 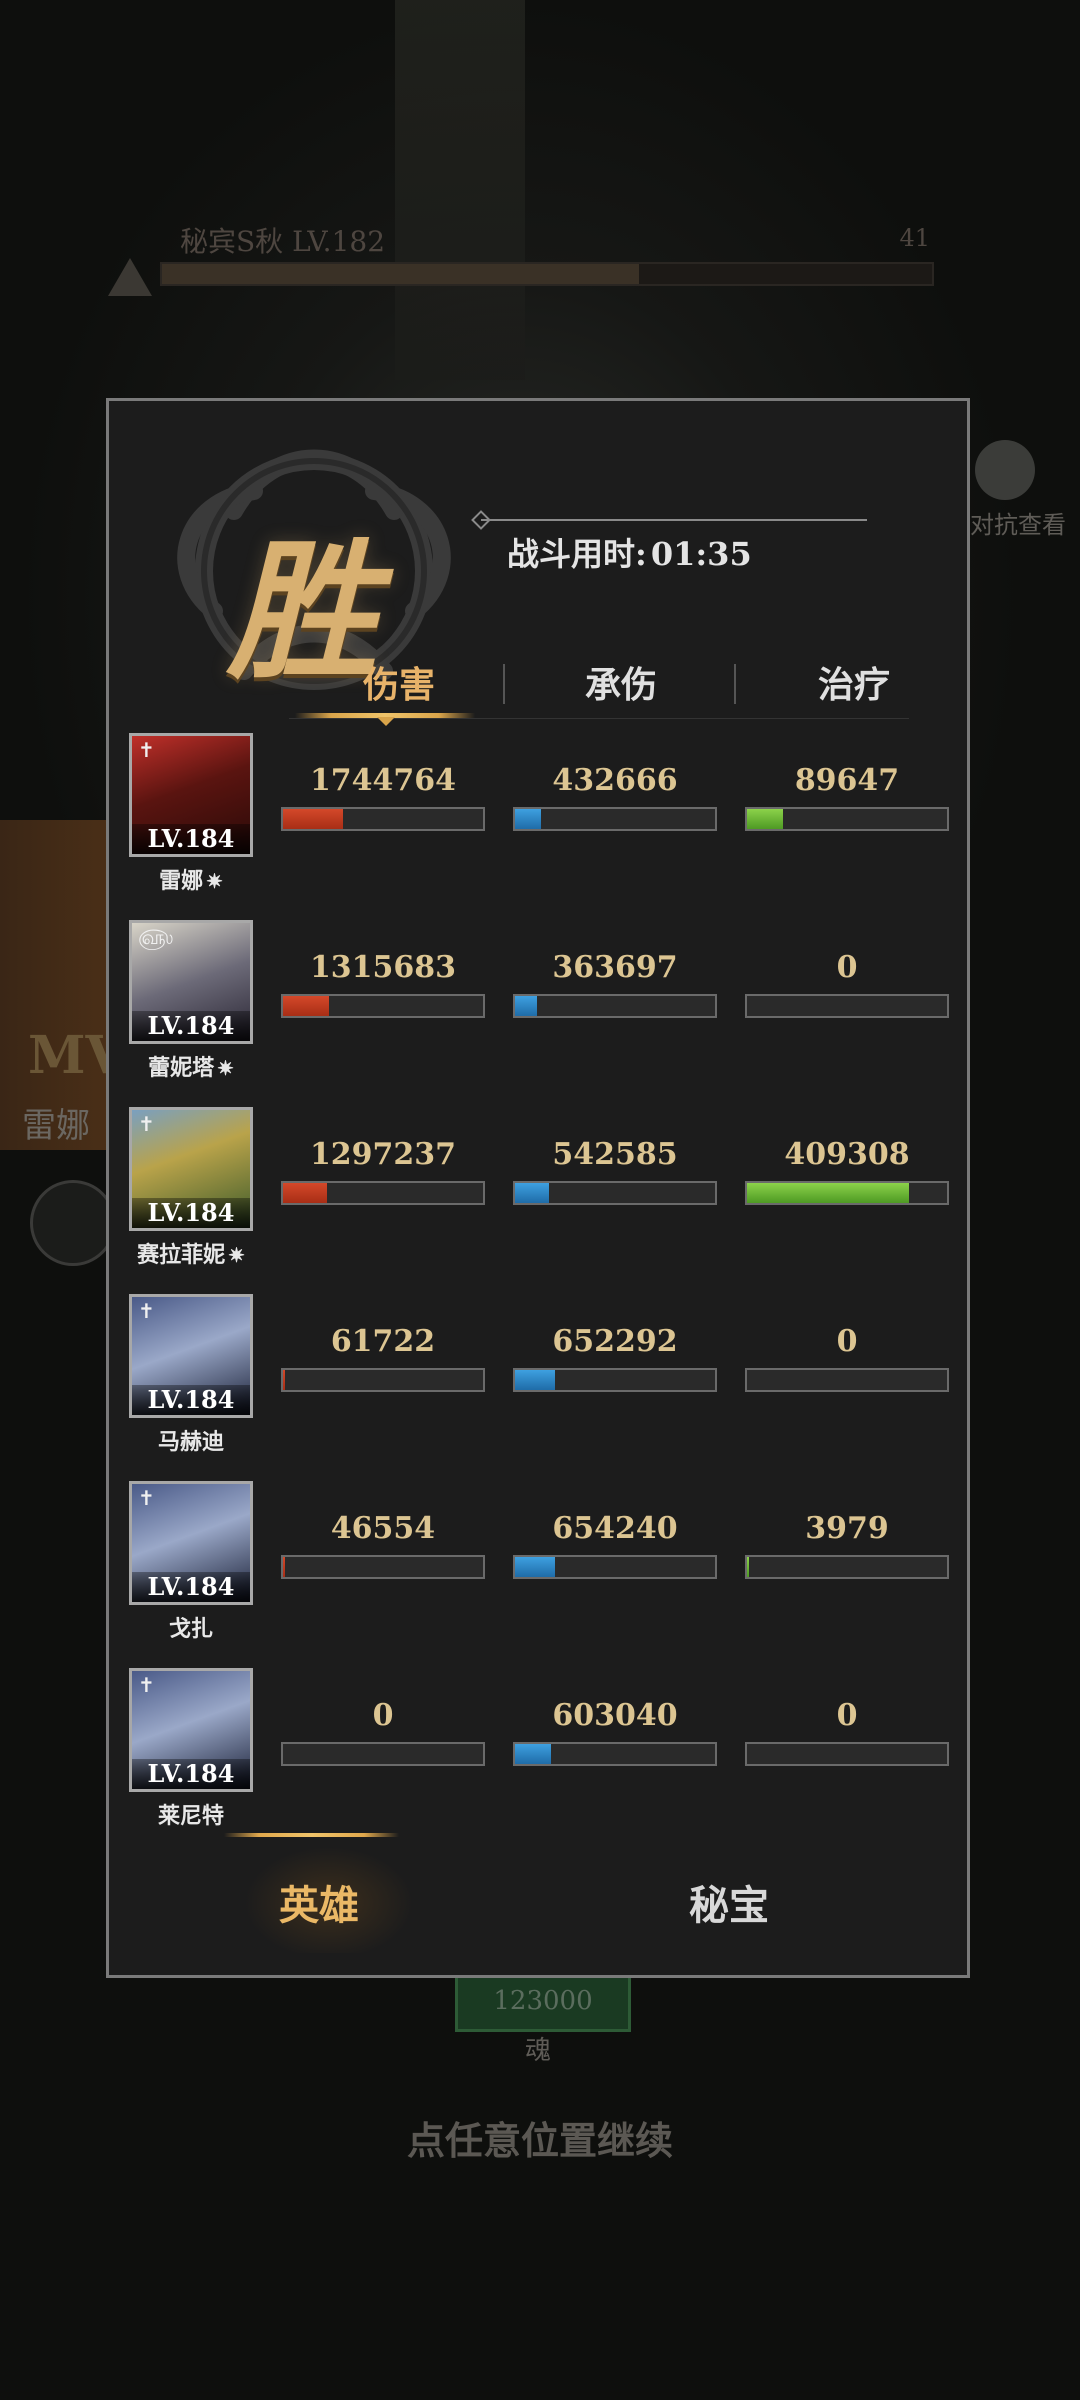 I want to click on damage-value: 1297237, so click(x=383, y=1154).